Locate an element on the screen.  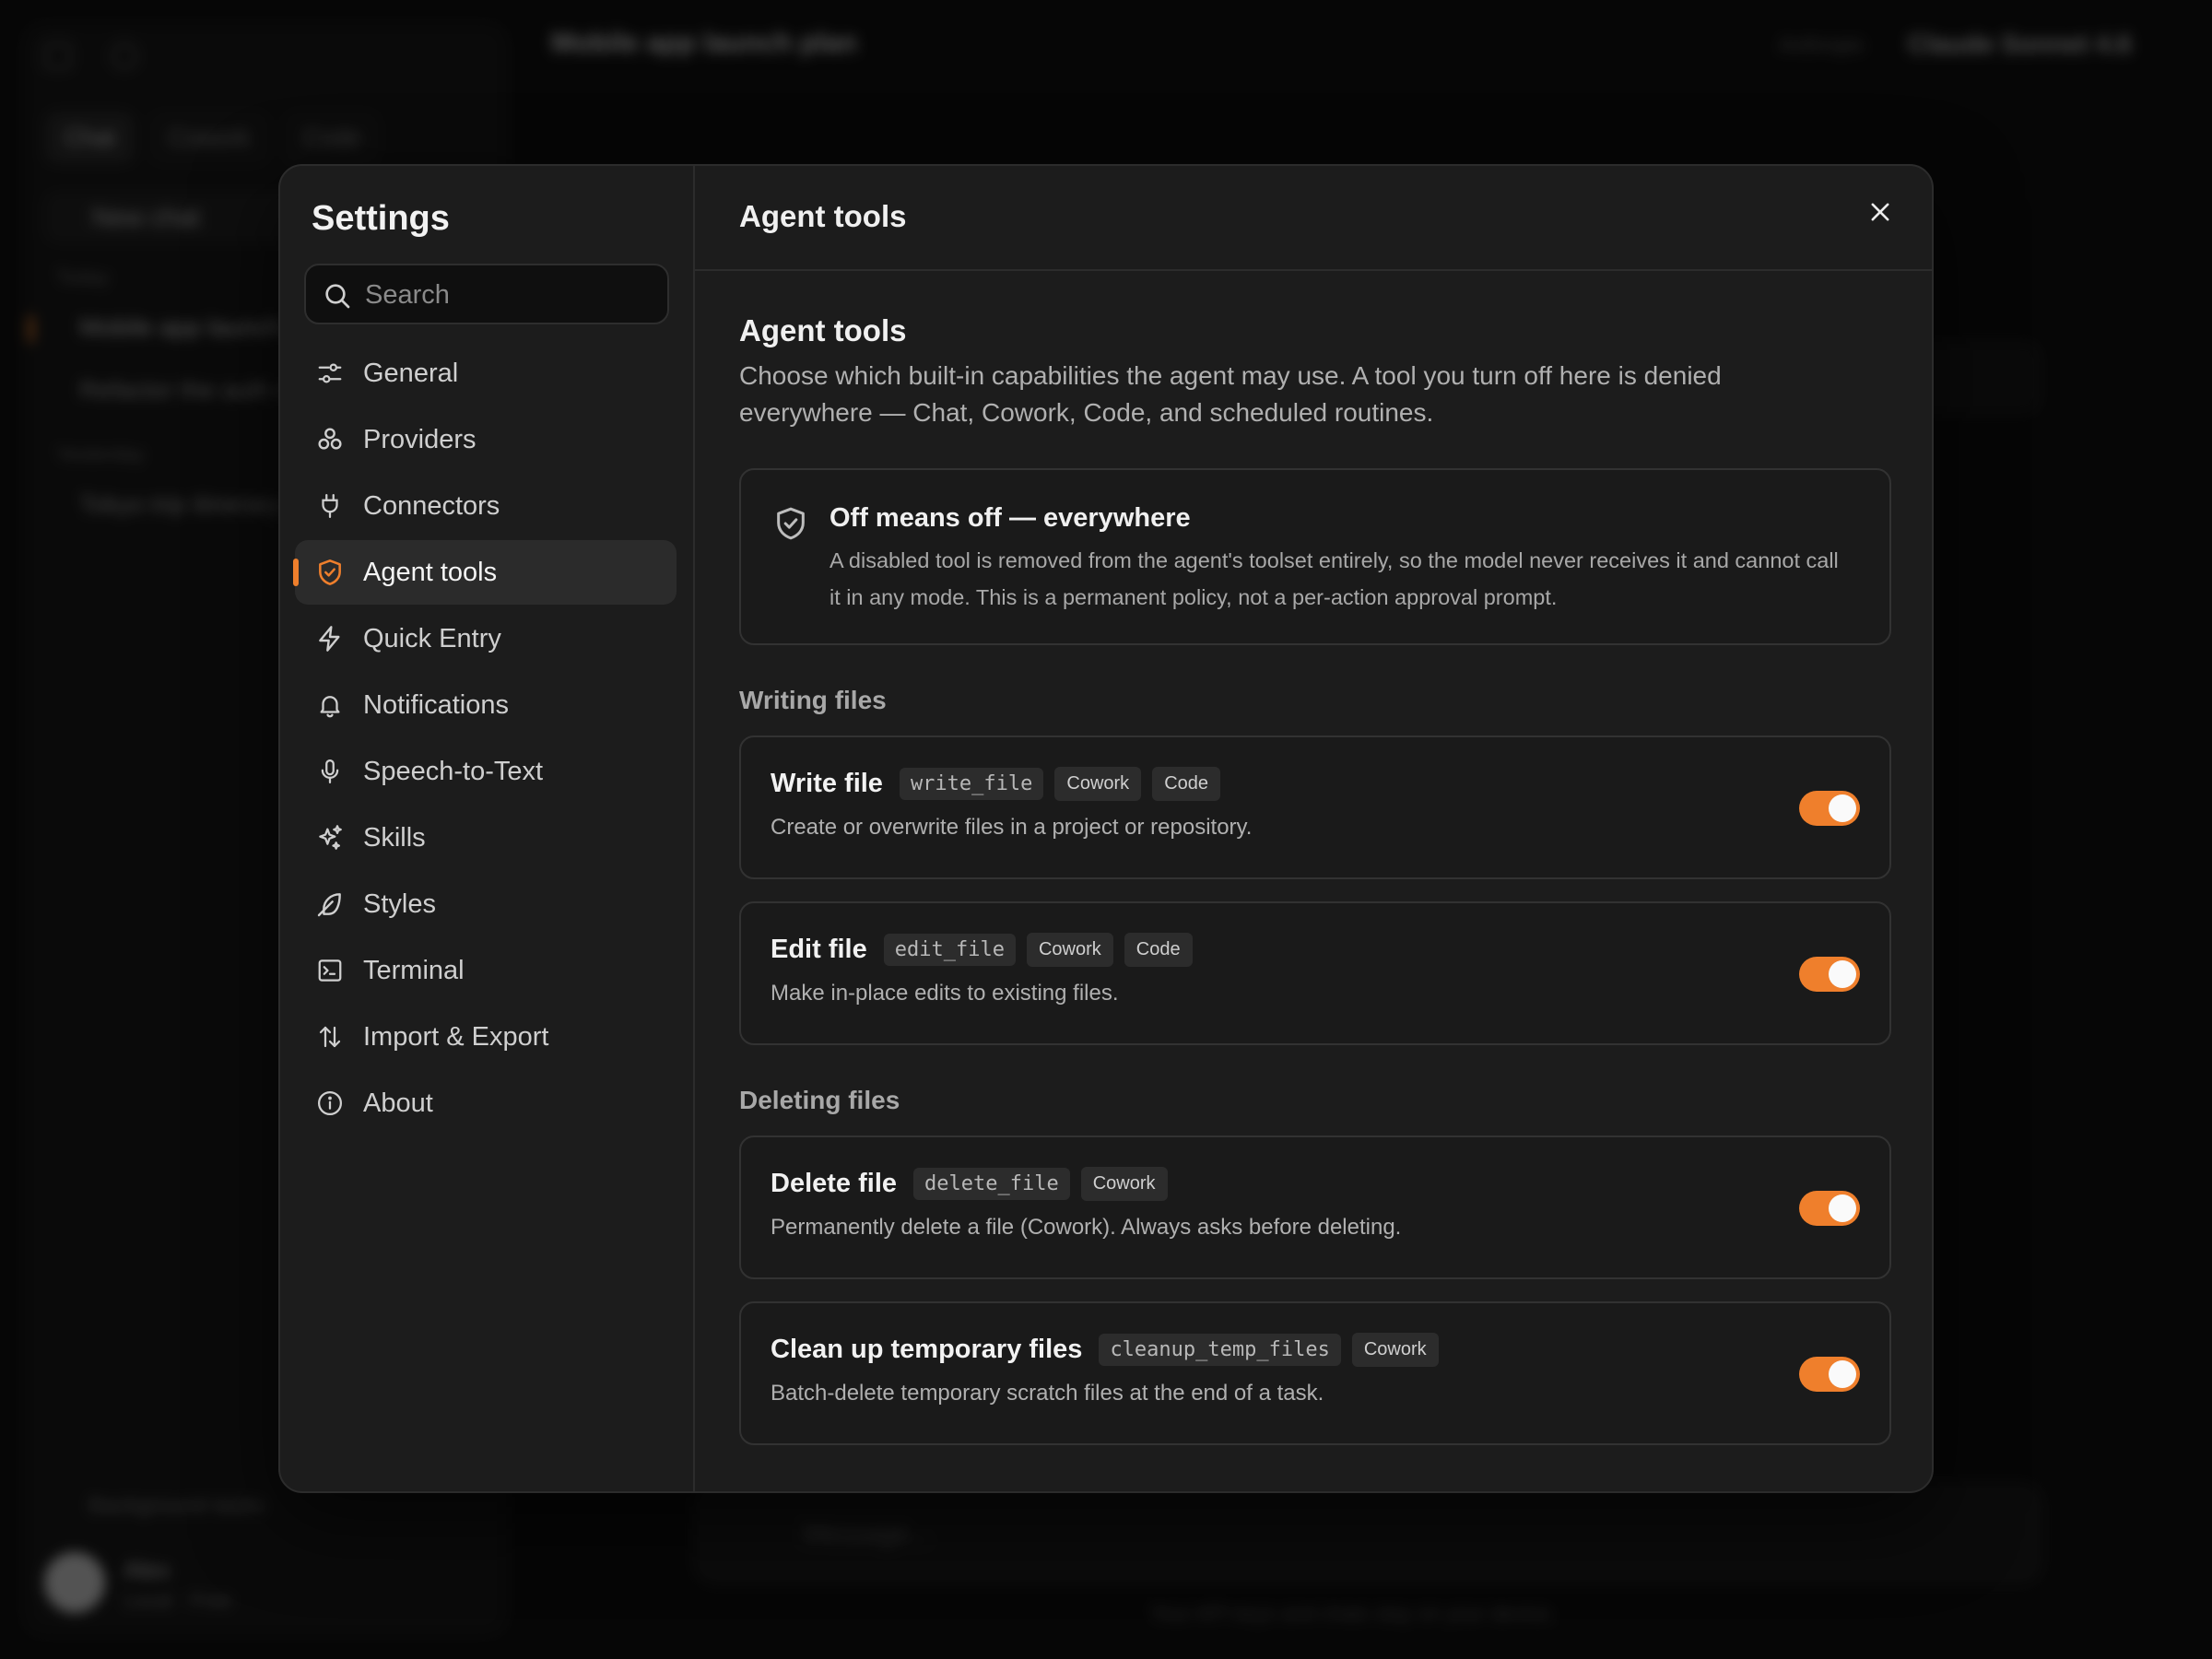
content-header: Agent tools is located at coordinates (1313, 218).